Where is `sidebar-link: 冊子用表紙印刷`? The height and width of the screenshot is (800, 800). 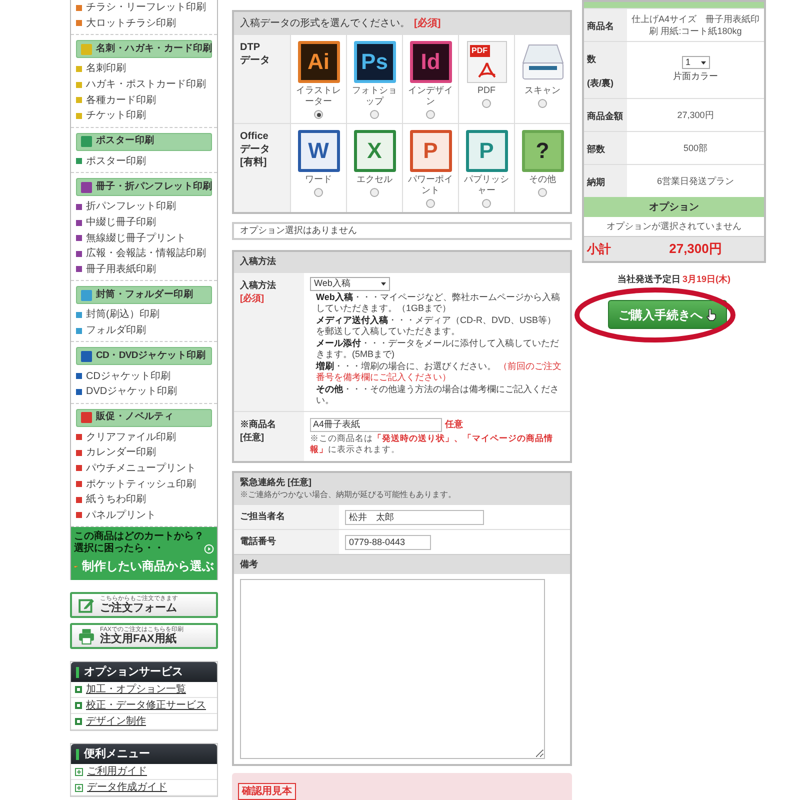
sidebar-link: 冊子用表紙印刷 is located at coordinates (144, 270).